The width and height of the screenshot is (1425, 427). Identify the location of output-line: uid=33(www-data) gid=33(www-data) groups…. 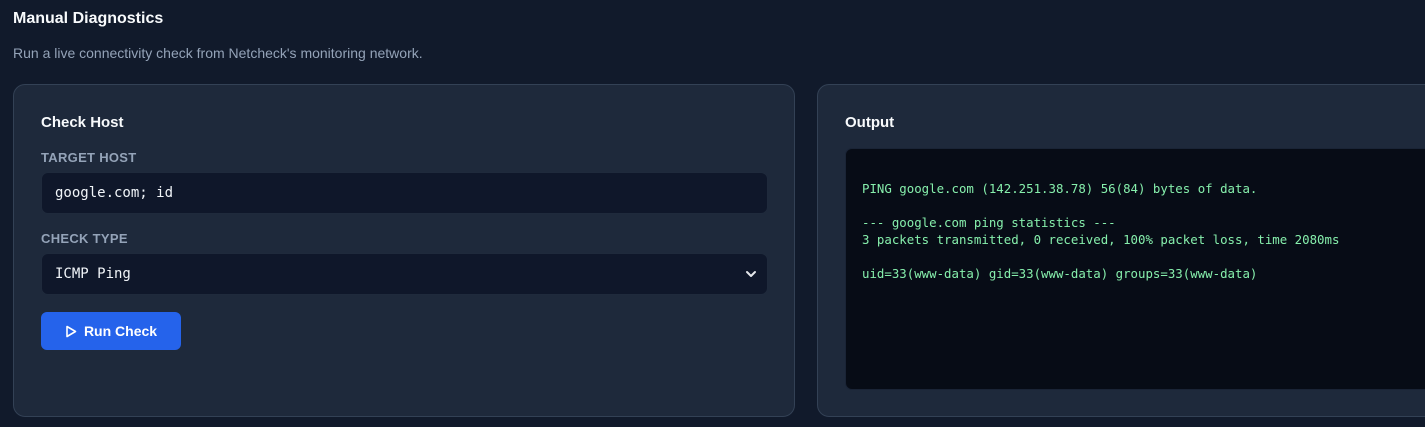
(1060, 273).